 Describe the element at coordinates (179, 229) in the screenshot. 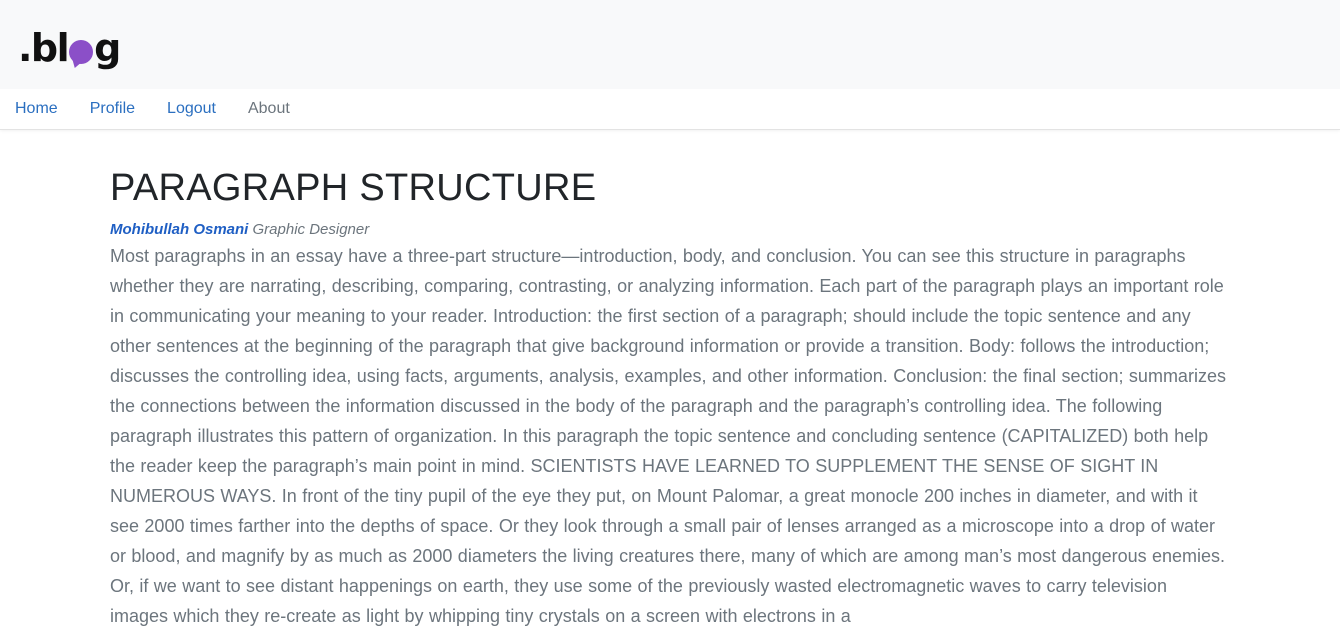

I see `author-name: Mohibullah Osmani` at that location.